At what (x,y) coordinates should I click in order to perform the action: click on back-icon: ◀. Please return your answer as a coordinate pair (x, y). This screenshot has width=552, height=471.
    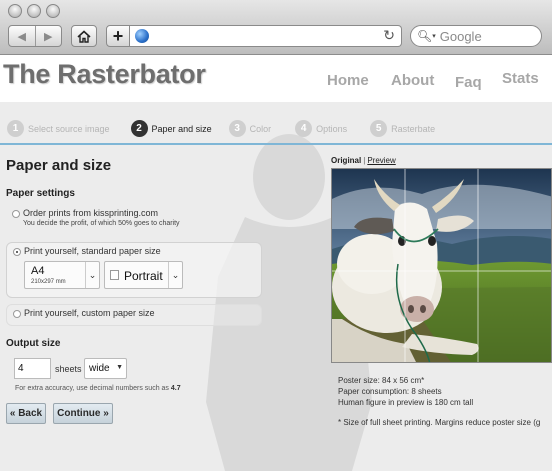
    Looking at the image, I should click on (21, 36).